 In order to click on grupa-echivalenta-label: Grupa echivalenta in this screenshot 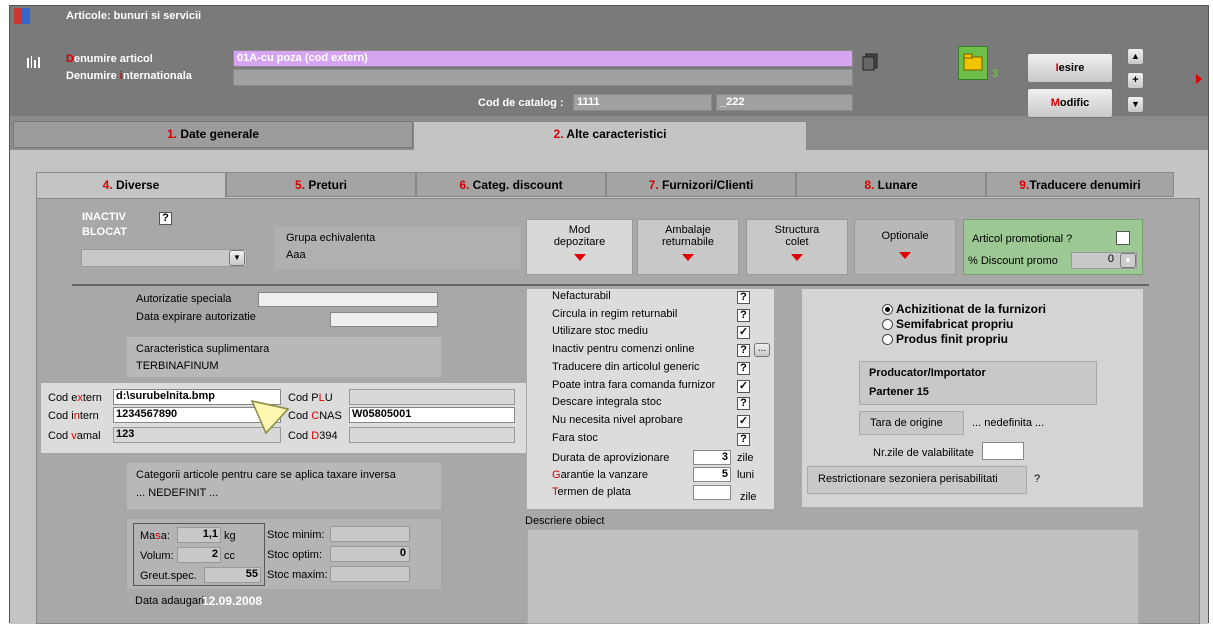, I will do `click(331, 238)`.